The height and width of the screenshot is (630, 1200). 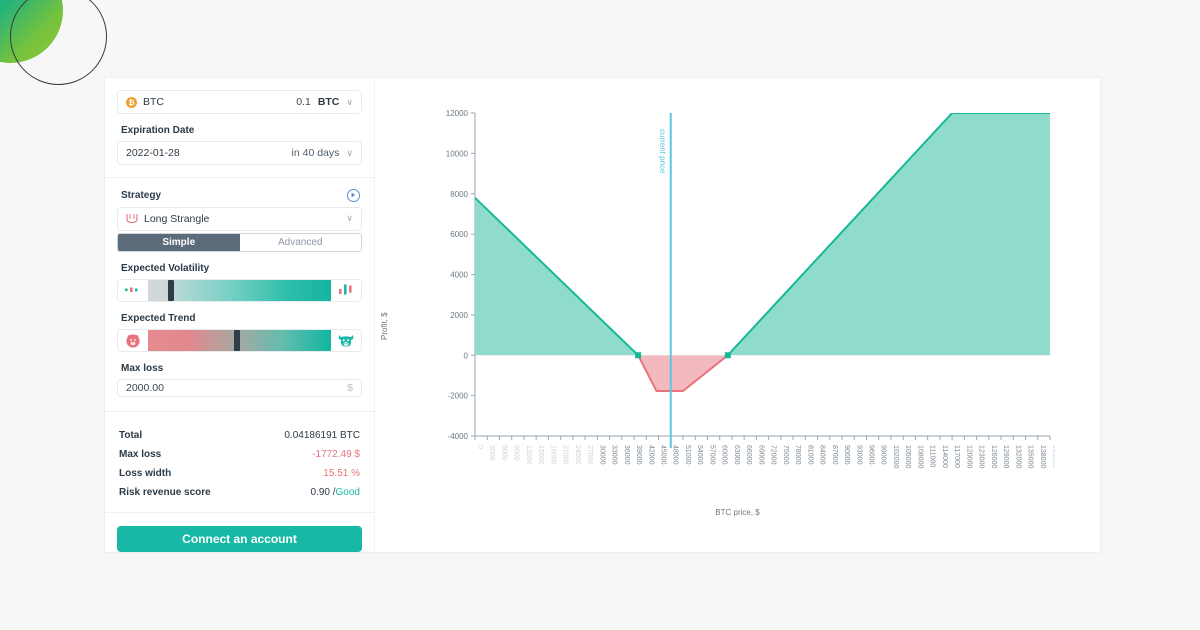 I want to click on asset-selector: ₿ BTC 0.1 BTC ∨, so click(x=239, y=102).